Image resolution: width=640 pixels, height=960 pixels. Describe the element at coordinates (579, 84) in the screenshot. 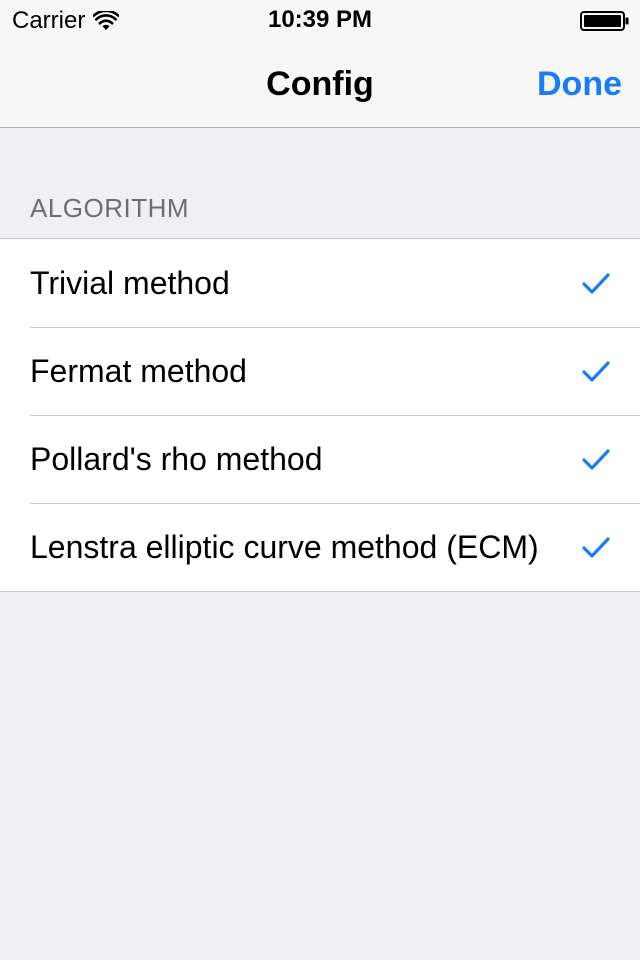

I see `done-button: Done` at that location.